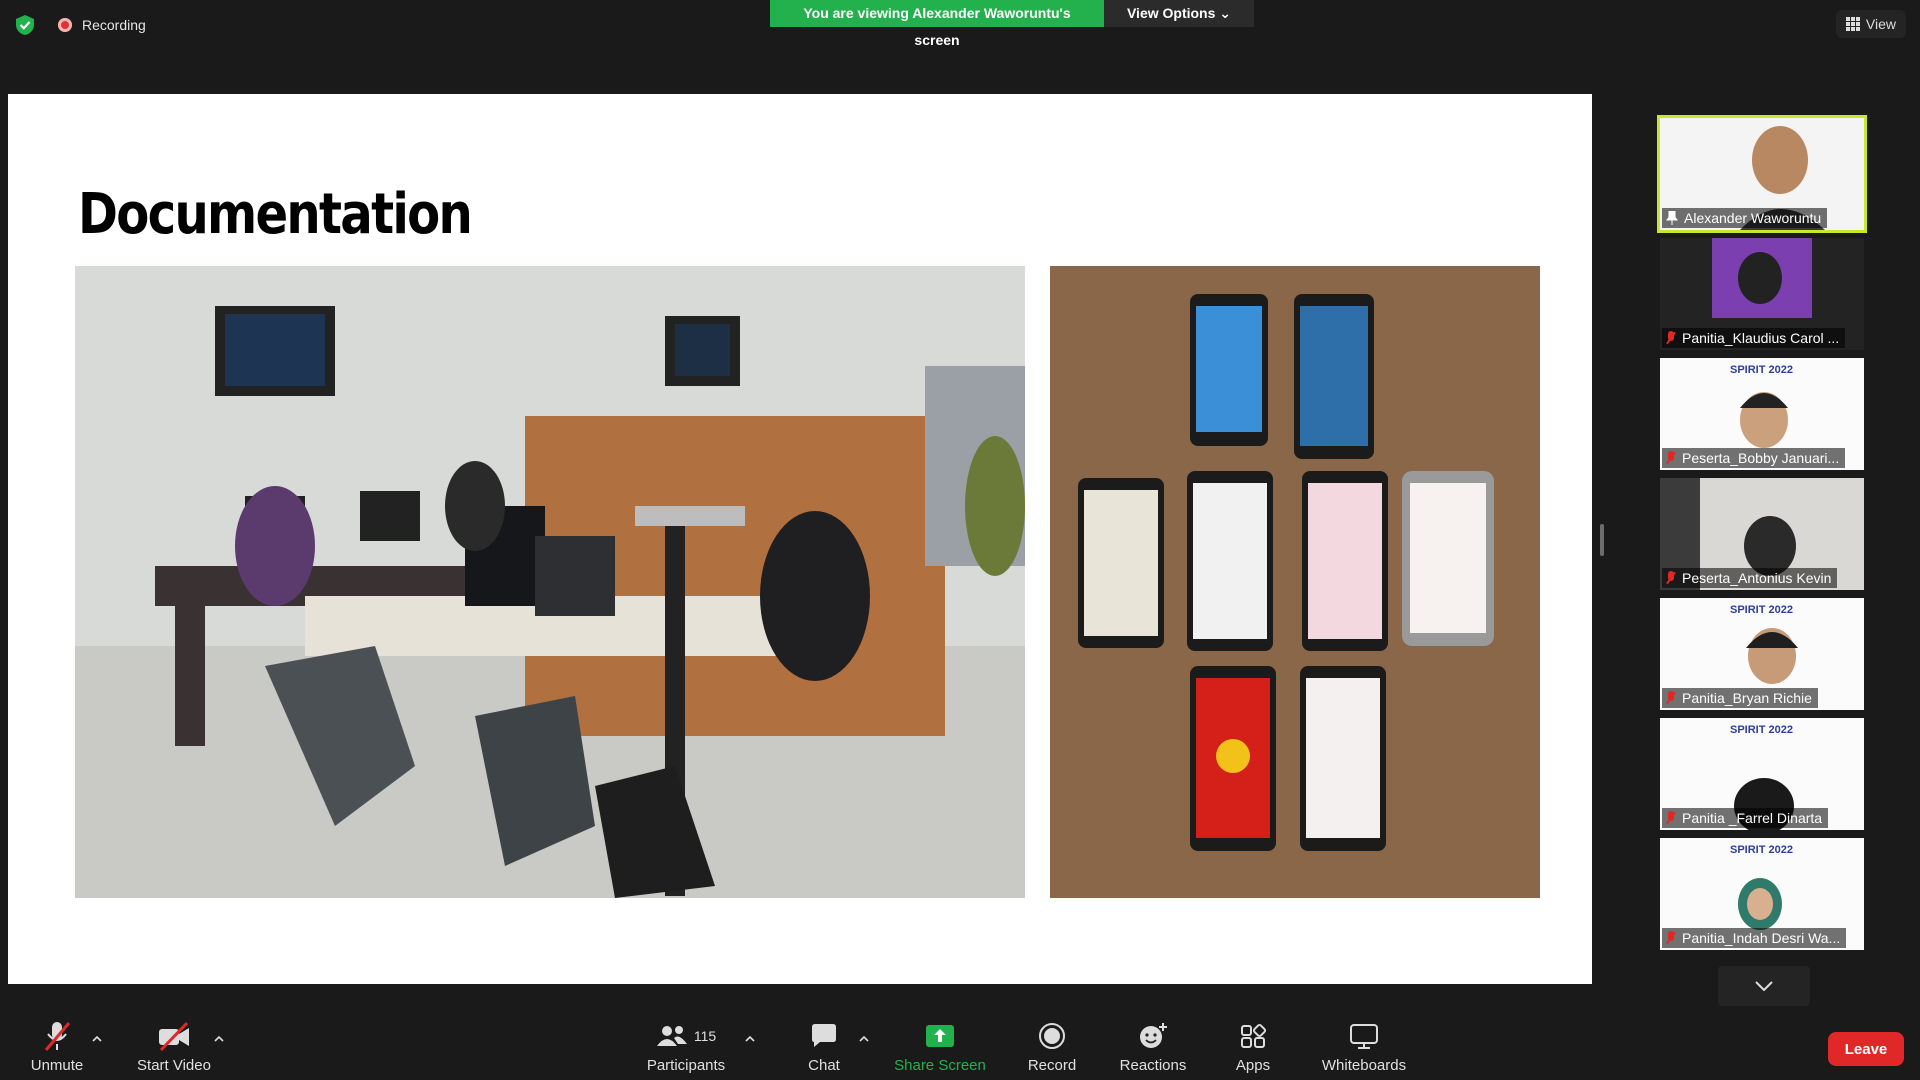 Image resolution: width=1920 pixels, height=1080 pixels. I want to click on participant-name: Alexander Waworuntu, so click(1753, 218).